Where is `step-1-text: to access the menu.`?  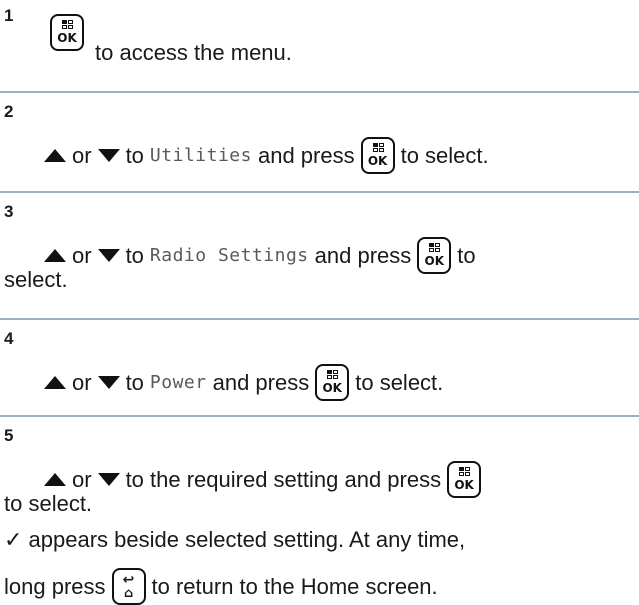
step-1-text: to access the menu. is located at coordinates (193, 52).